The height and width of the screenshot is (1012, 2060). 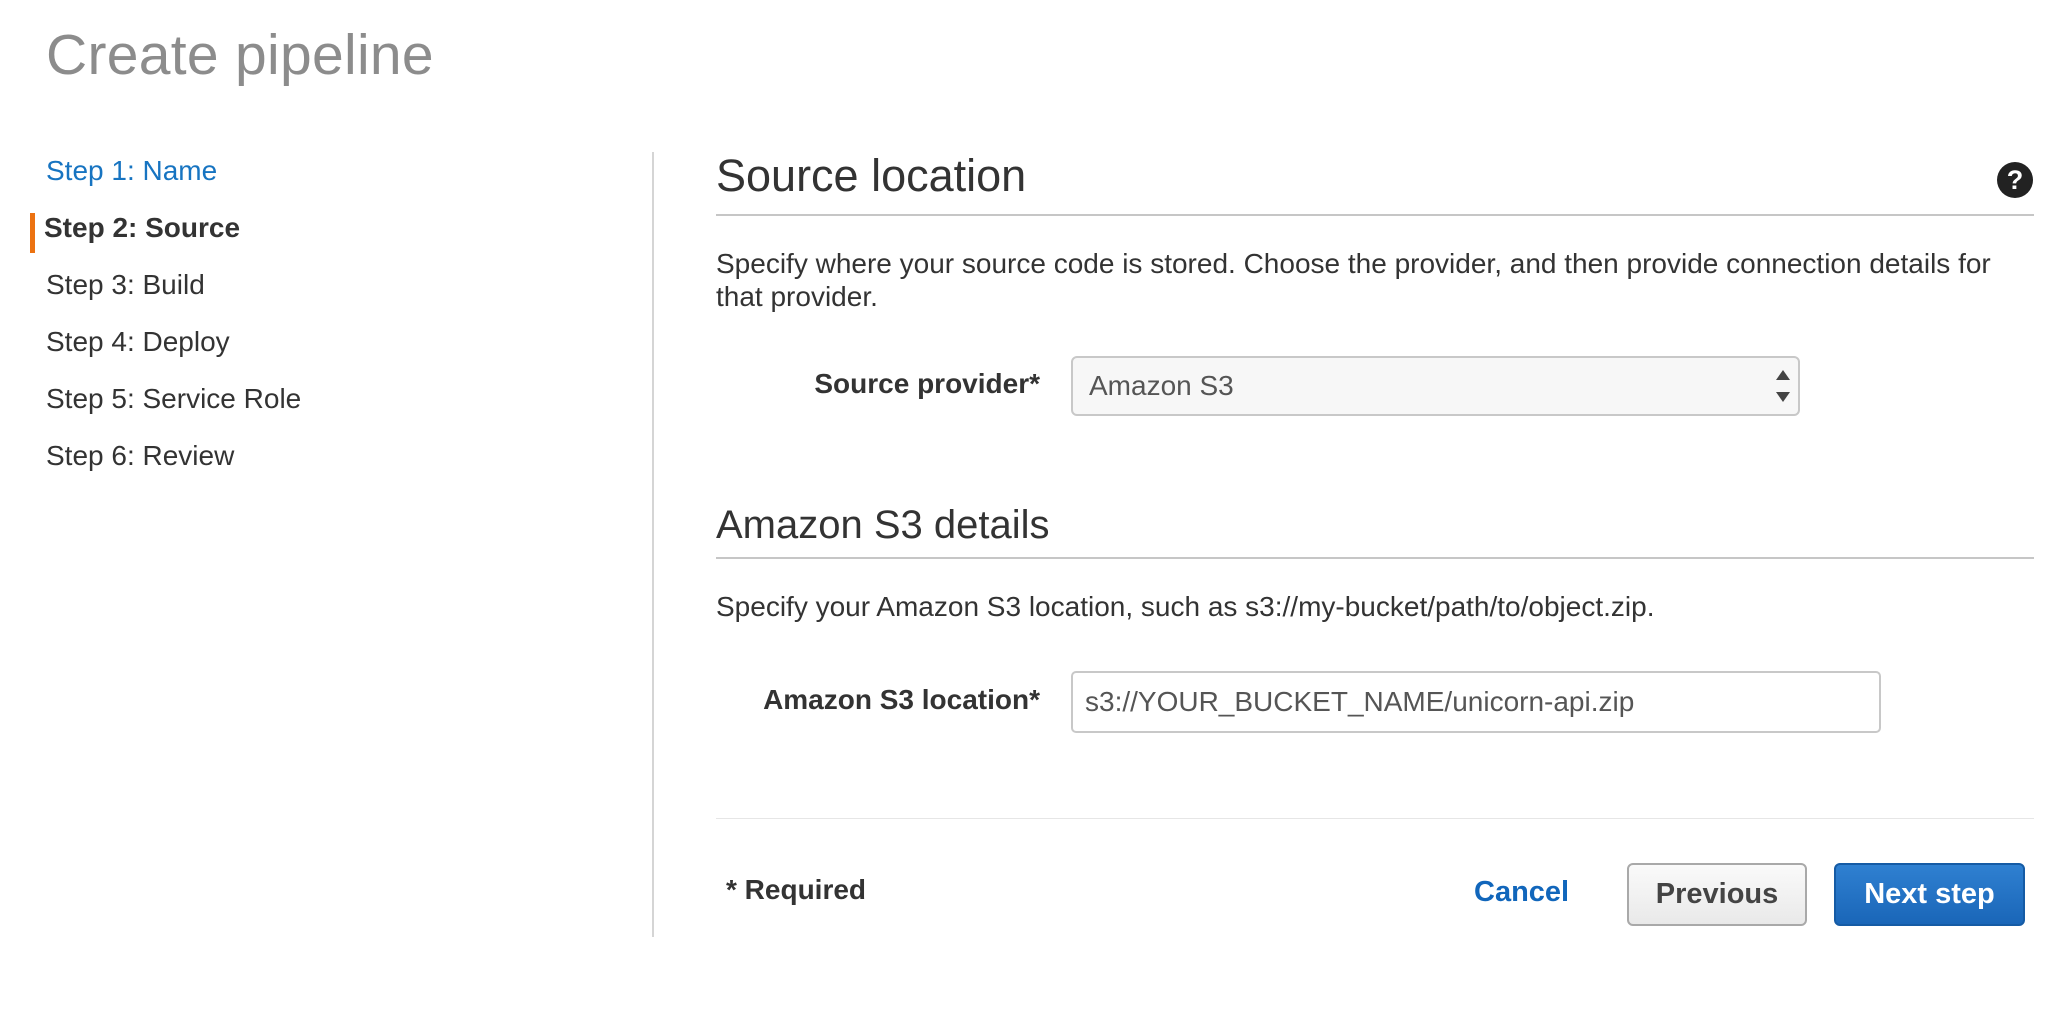 I want to click on s3-location-label: Amazon S3 location*, so click(x=901, y=699).